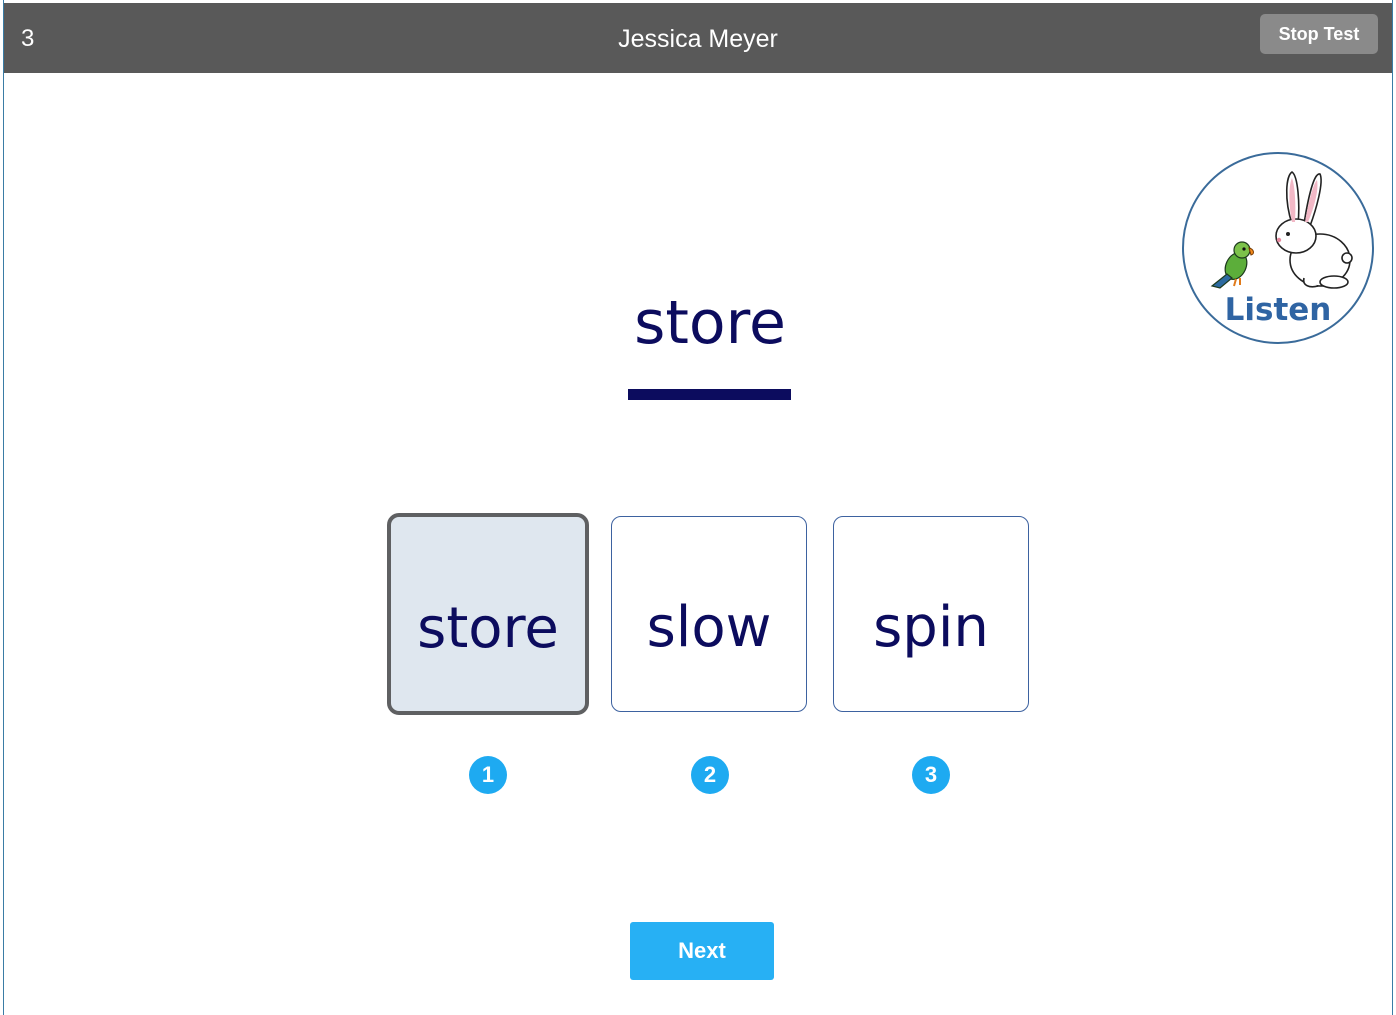 Image resolution: width=1396 pixels, height=1015 pixels. Describe the element at coordinates (931, 775) in the screenshot. I see `choice-number-badge-3: 3` at that location.